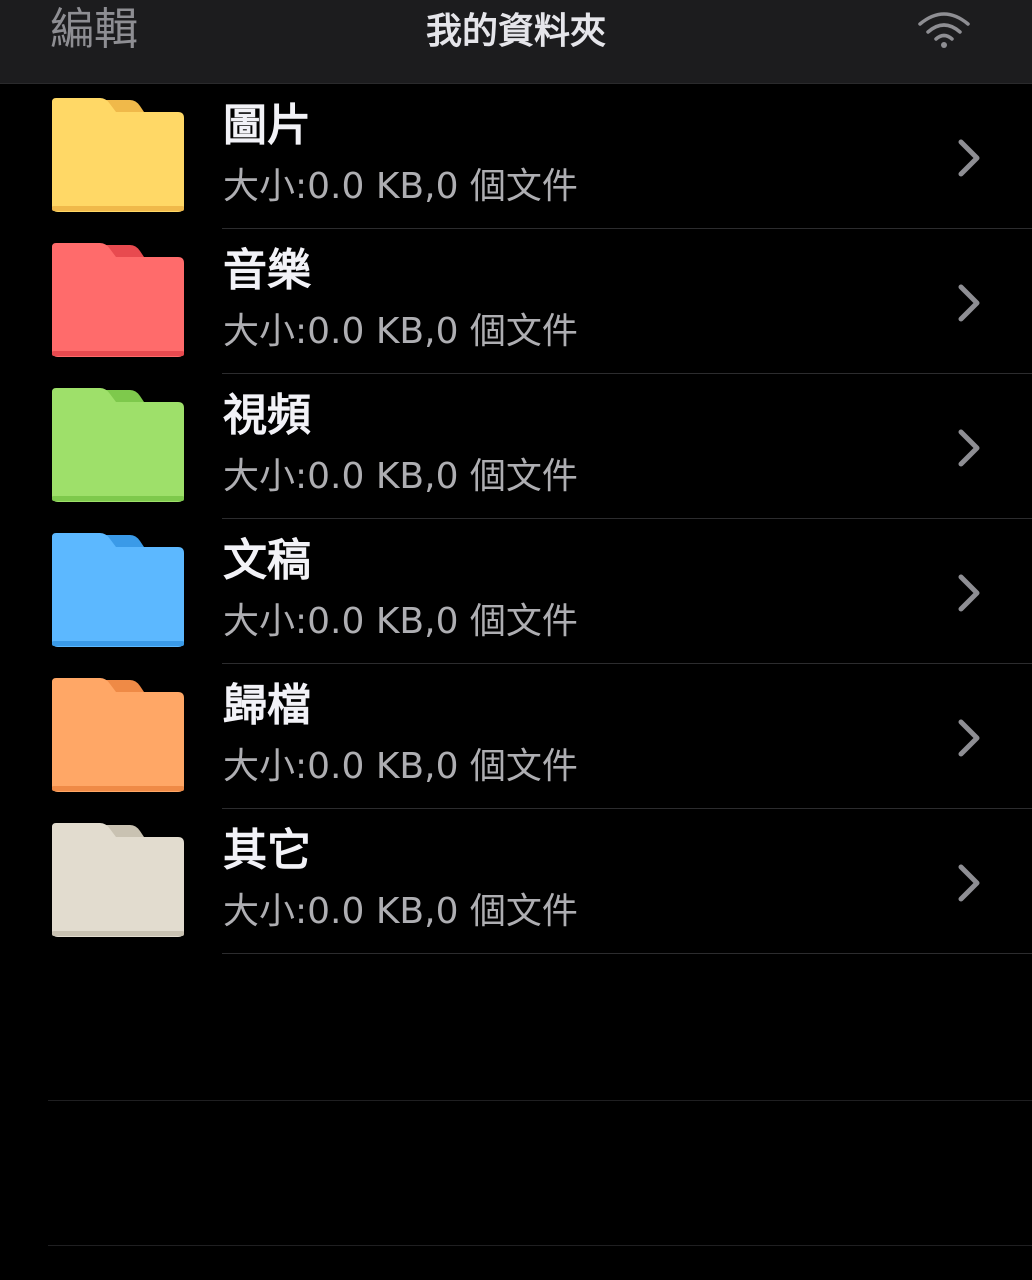  I want to click on folder-row-other: 其它 大小:0.0 KB,0 個文件, so click(516, 881).